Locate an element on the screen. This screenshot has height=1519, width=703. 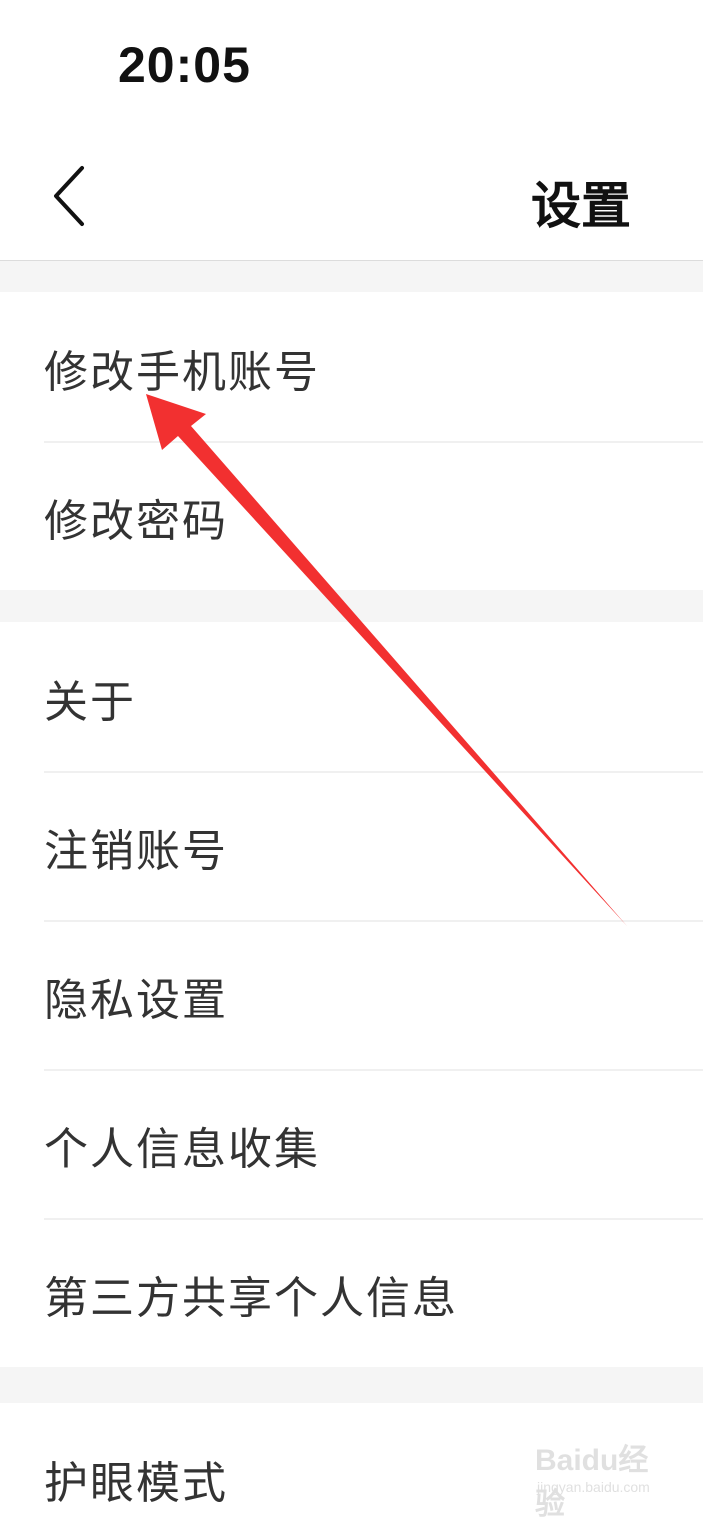
watermark-domain: jingyan.baidu.com is located at coordinates (593, 1487).